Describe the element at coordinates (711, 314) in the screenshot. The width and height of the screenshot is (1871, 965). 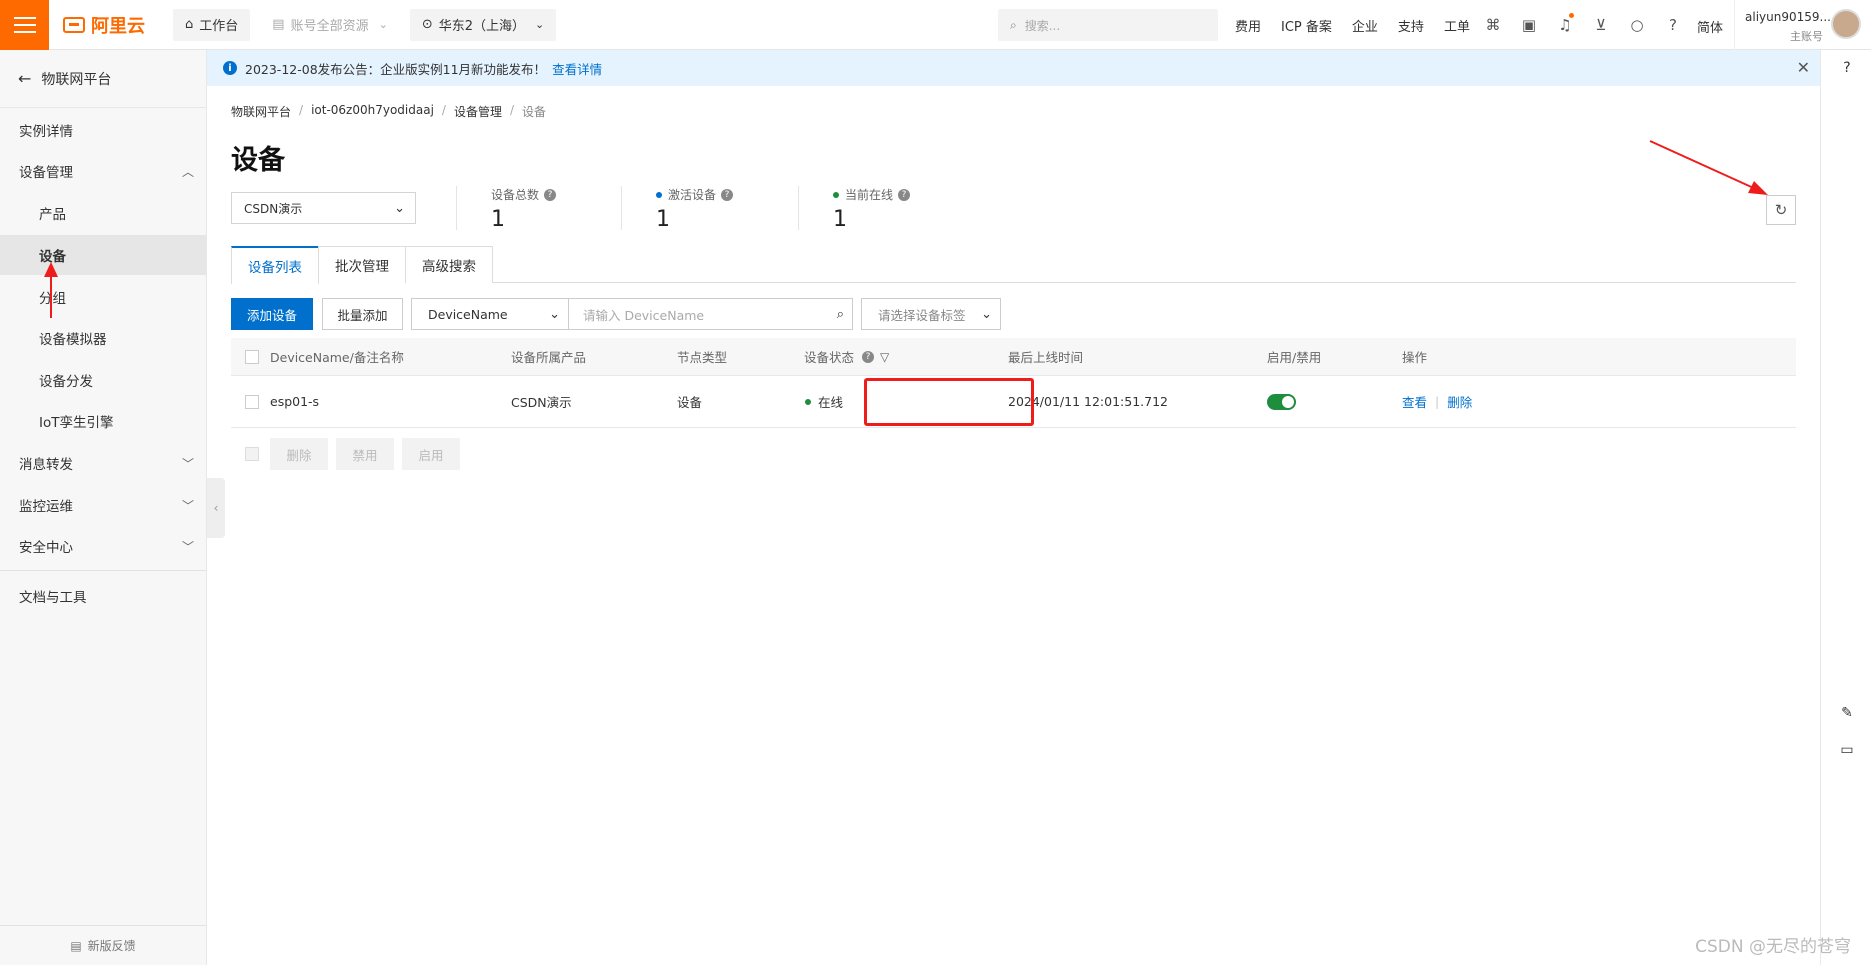
I see `device-search-input: 请输入 DeviceName ⌕` at that location.